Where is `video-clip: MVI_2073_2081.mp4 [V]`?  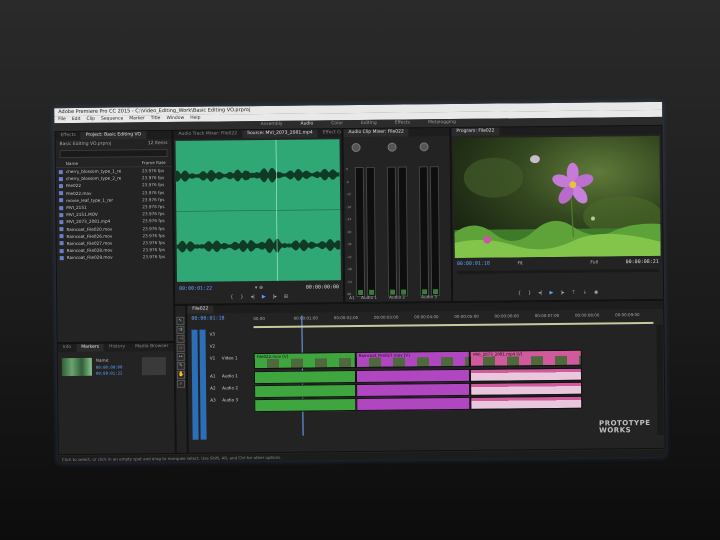 video-clip: MVI_2073_2081.mp4 [V] is located at coordinates (526, 358).